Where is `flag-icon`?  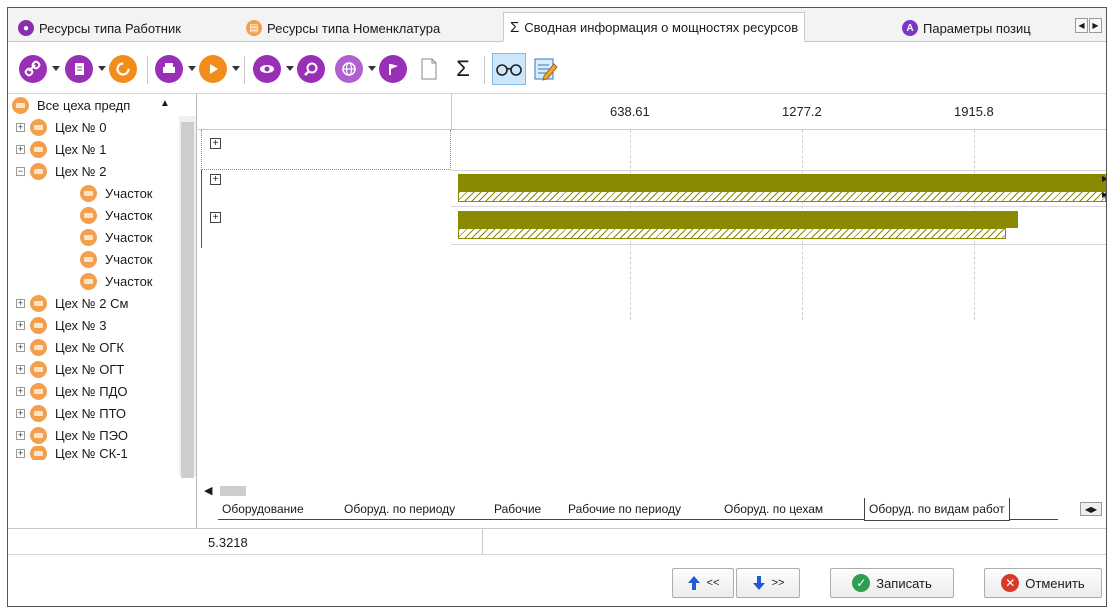
flag-icon is located at coordinates (393, 69).